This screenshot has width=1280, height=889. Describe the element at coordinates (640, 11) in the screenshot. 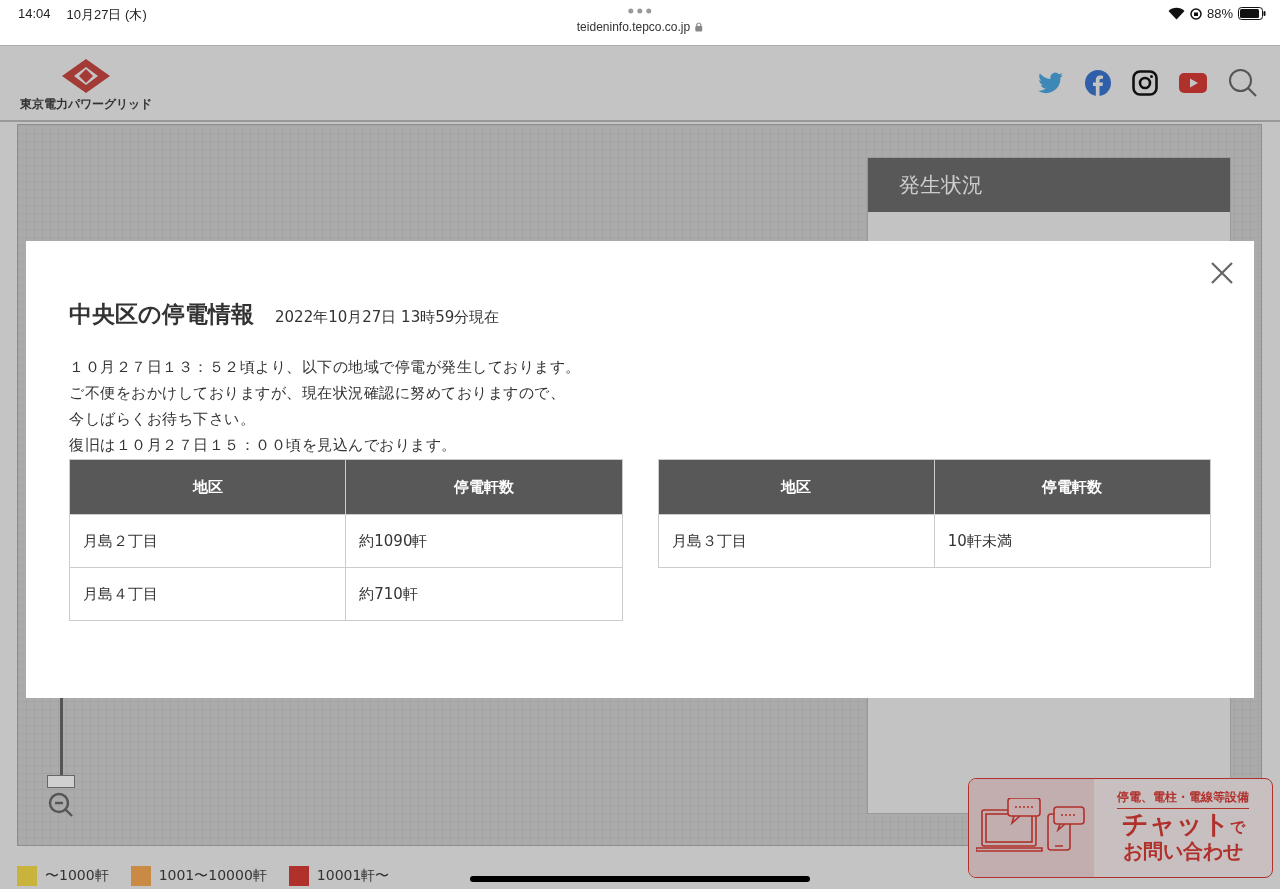

I see `more-icon` at that location.